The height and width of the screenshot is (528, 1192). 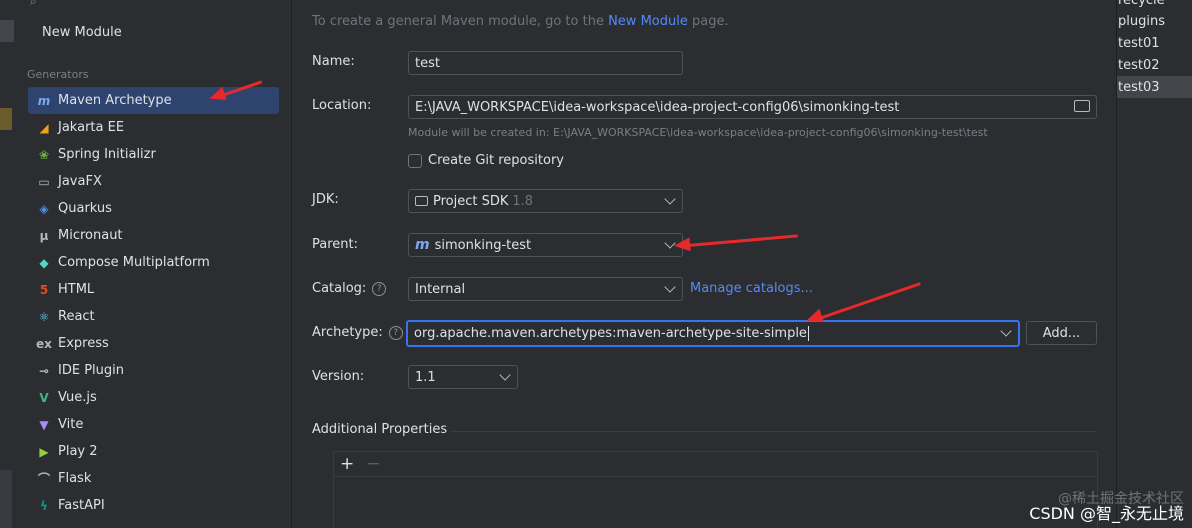 I want to click on name-value: test, so click(x=427, y=63).